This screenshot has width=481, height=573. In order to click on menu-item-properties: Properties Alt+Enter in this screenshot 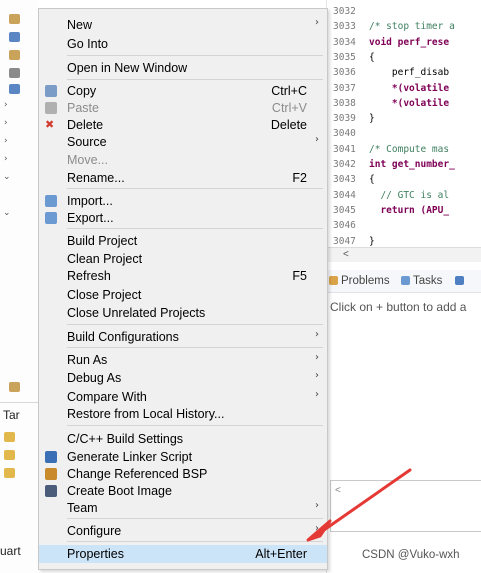, I will do `click(183, 554)`.